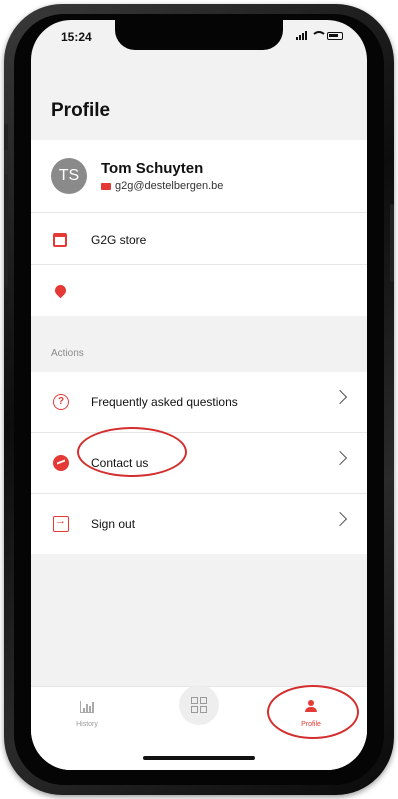 Image resolution: width=398 pixels, height=799 pixels. I want to click on contact-us-label: Contact us, so click(120, 463).